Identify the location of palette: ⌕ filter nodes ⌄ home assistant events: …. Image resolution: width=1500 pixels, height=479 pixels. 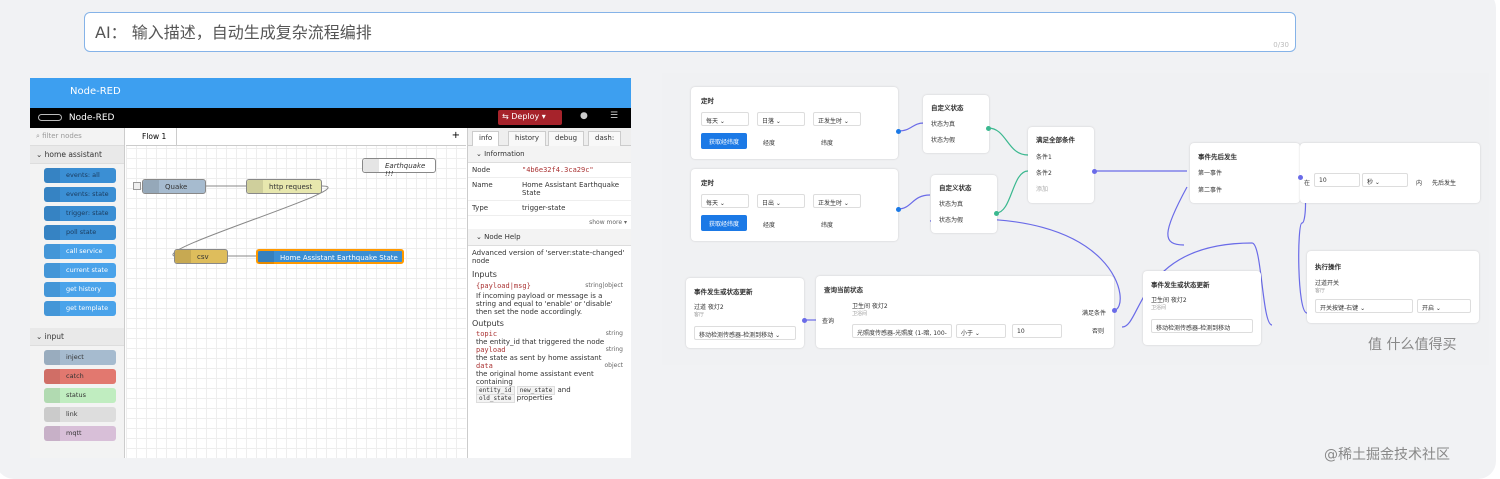
(77, 293).